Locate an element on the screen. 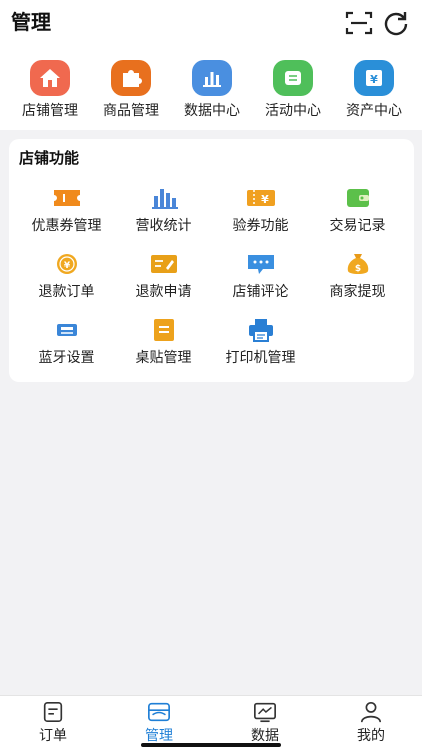  quick-link-assets: ¥ 资产中心 is located at coordinates (374, 90).